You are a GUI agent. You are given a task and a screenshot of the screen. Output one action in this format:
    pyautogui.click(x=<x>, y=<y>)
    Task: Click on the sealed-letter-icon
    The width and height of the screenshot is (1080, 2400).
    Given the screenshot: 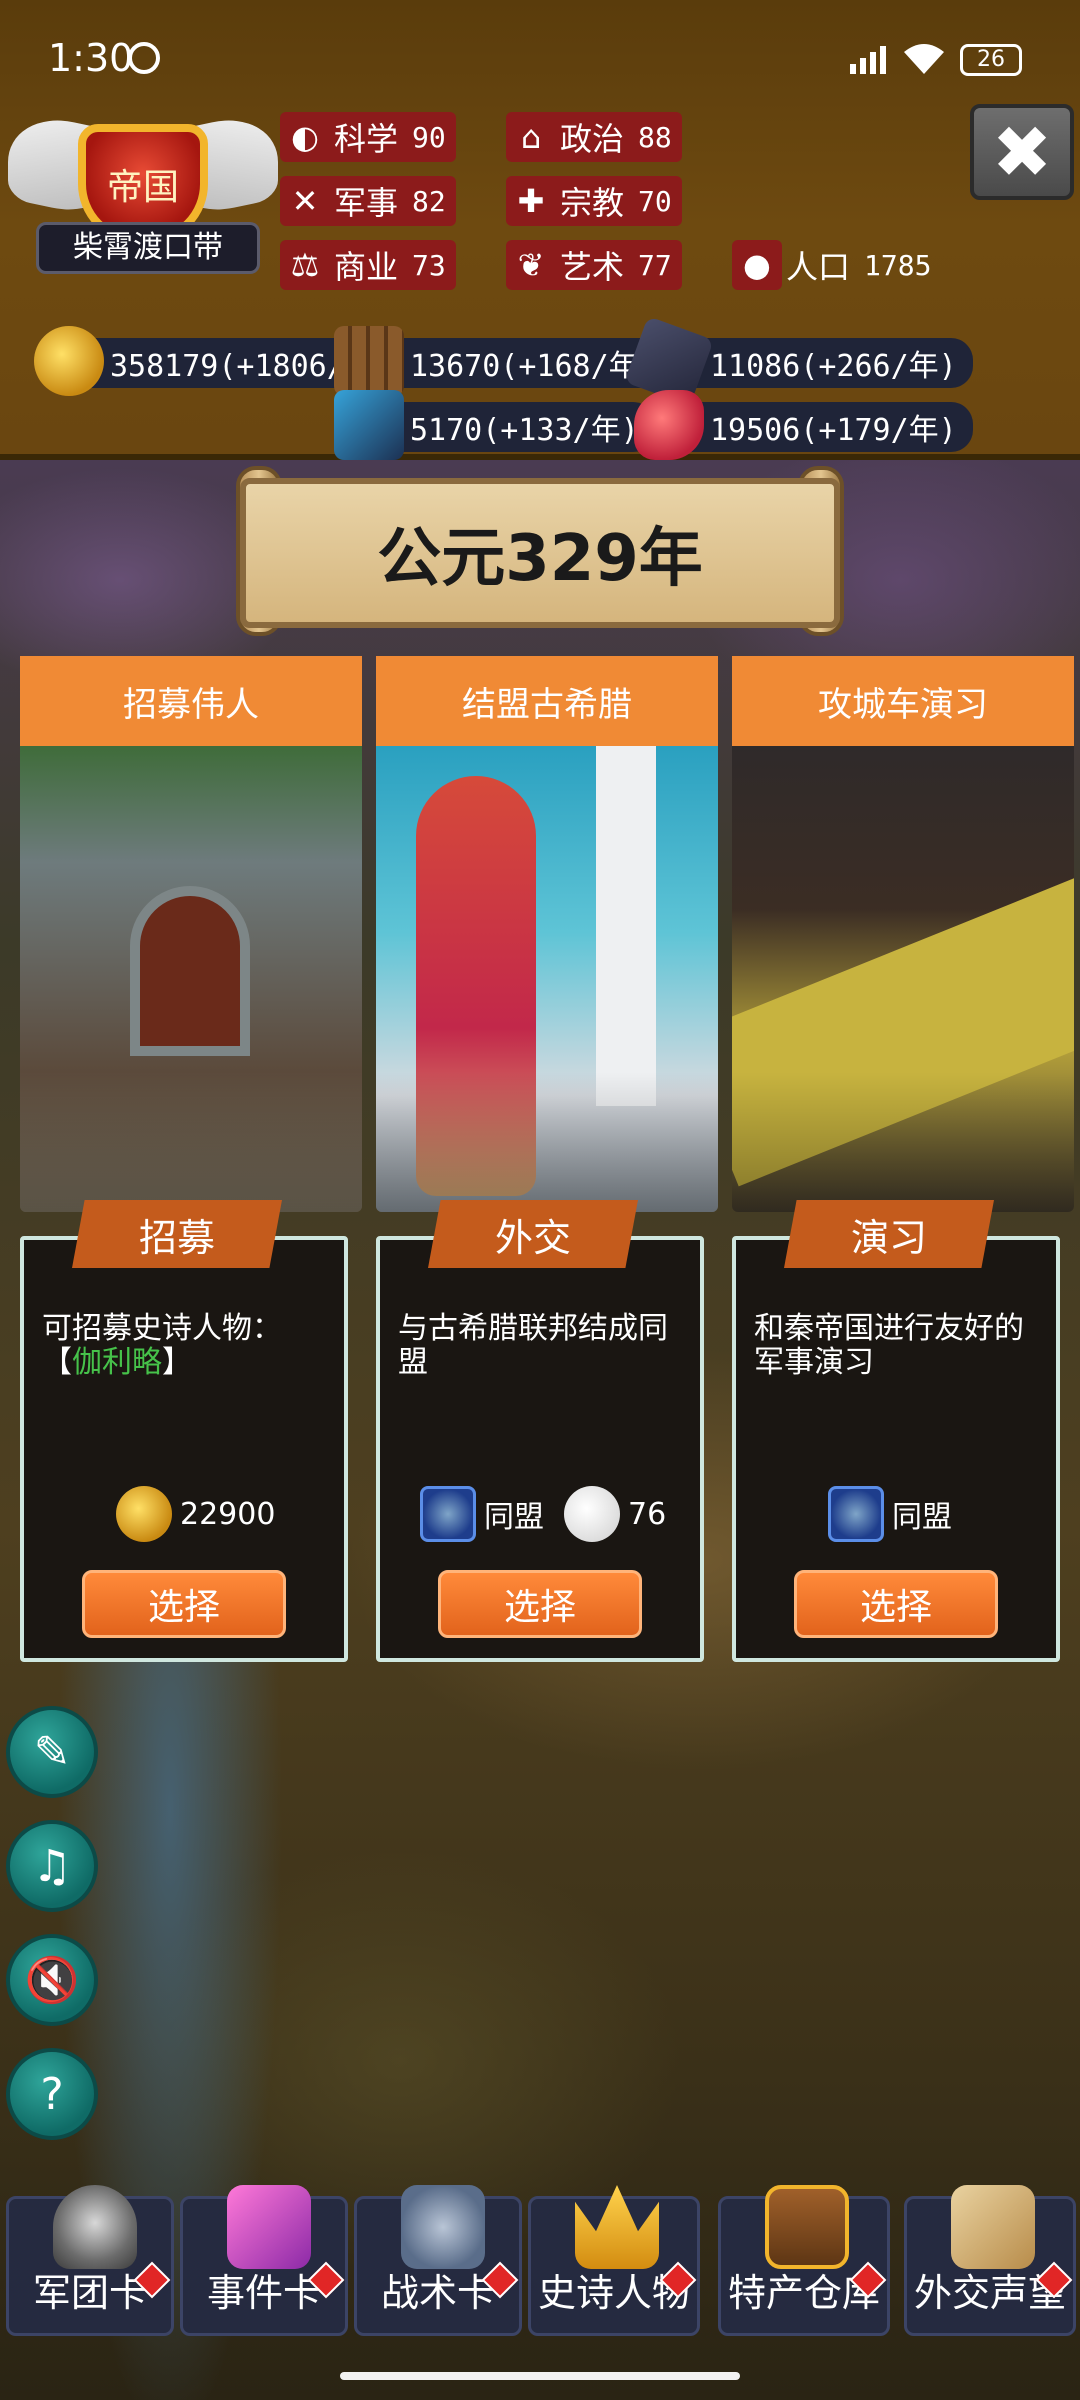 What is the action you would take?
    pyautogui.click(x=993, y=2227)
    